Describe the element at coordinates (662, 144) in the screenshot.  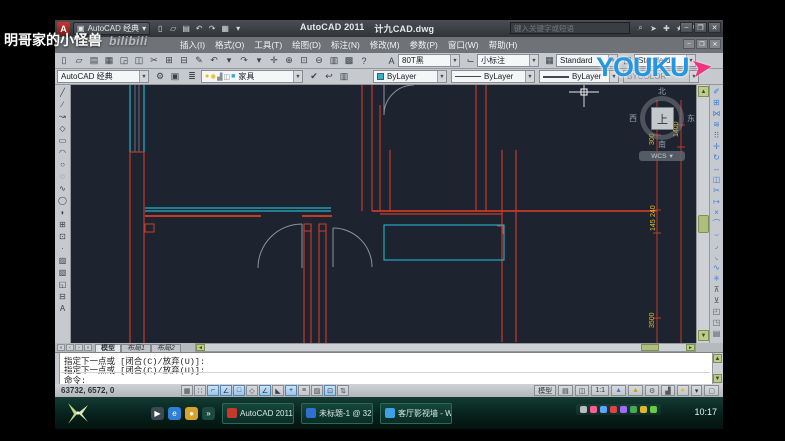
I see `viewcube-south-label: 南` at that location.